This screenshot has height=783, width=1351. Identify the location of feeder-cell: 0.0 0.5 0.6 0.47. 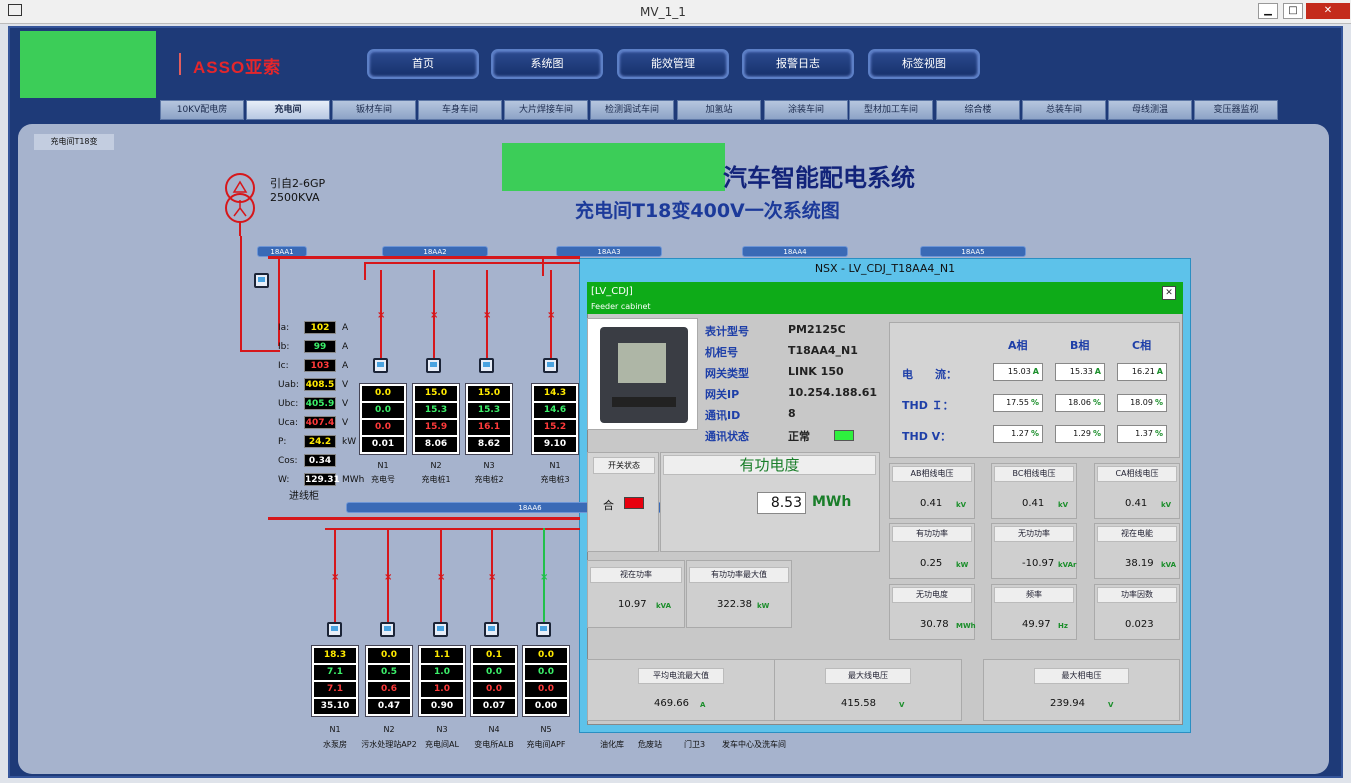
(389, 681).